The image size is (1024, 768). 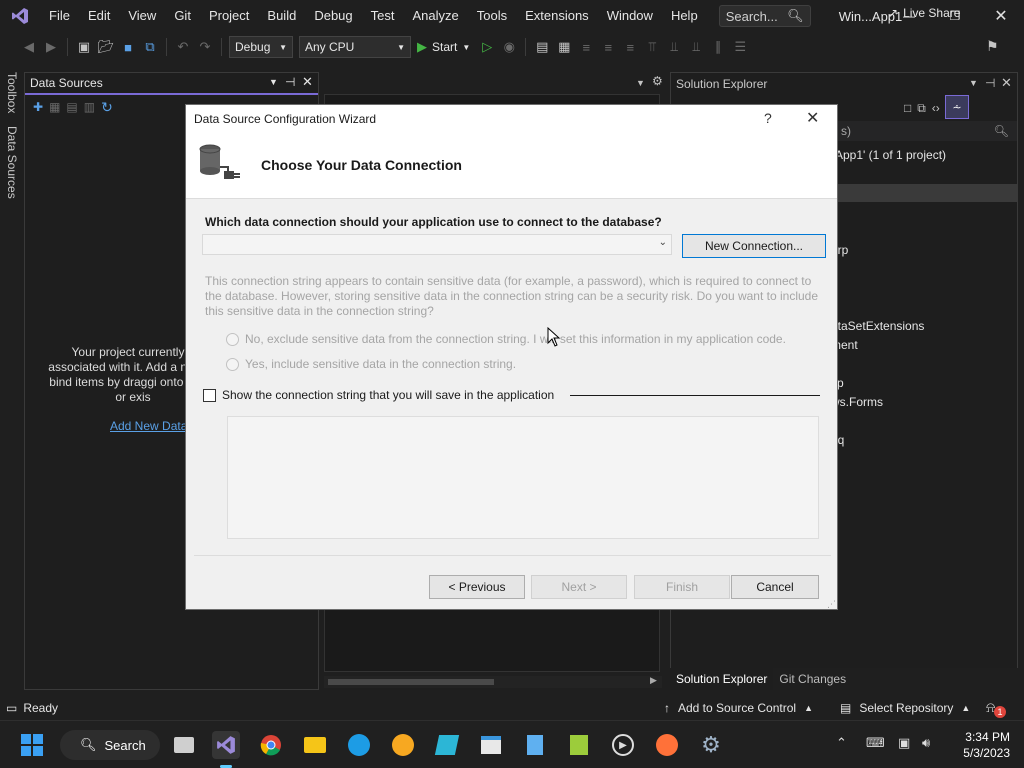 What do you see at coordinates (992, 46) in the screenshot?
I see `feedback-icon: ⚑` at bounding box center [992, 46].